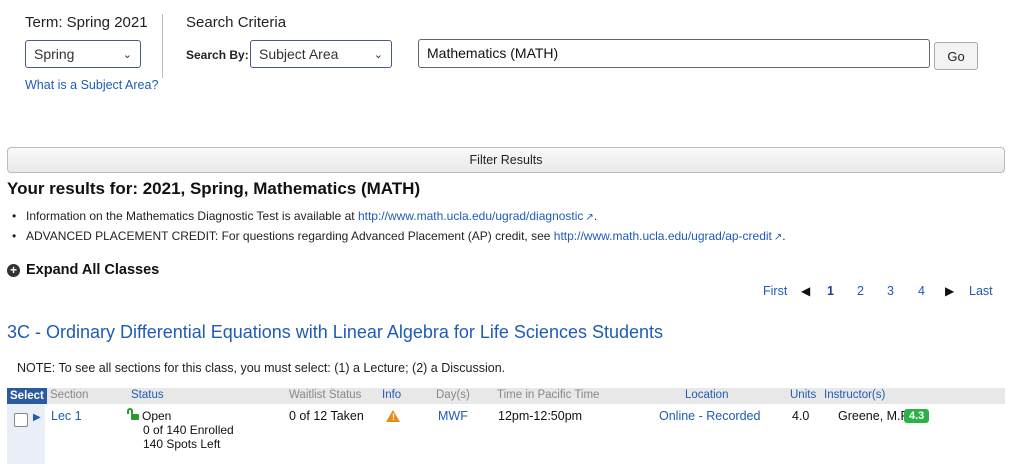 Image resolution: width=1024 pixels, height=464 pixels. I want to click on header-units: Units, so click(803, 395).